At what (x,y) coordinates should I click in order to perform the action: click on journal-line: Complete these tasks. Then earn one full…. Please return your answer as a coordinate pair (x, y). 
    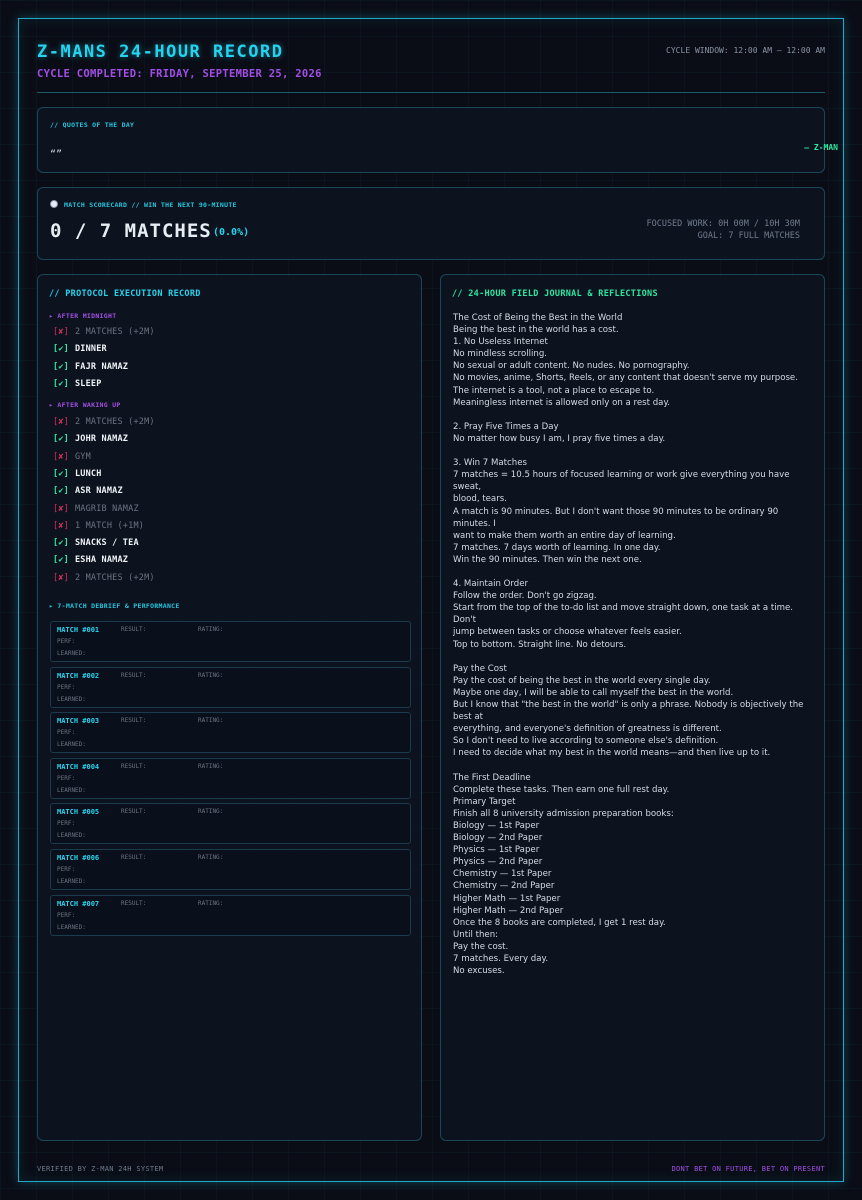
    Looking at the image, I should click on (561, 789).